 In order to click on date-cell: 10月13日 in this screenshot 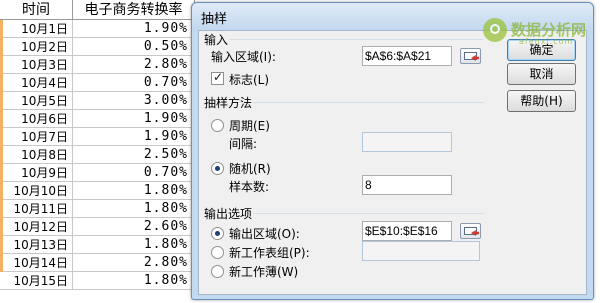, I will do `click(36, 245)`.